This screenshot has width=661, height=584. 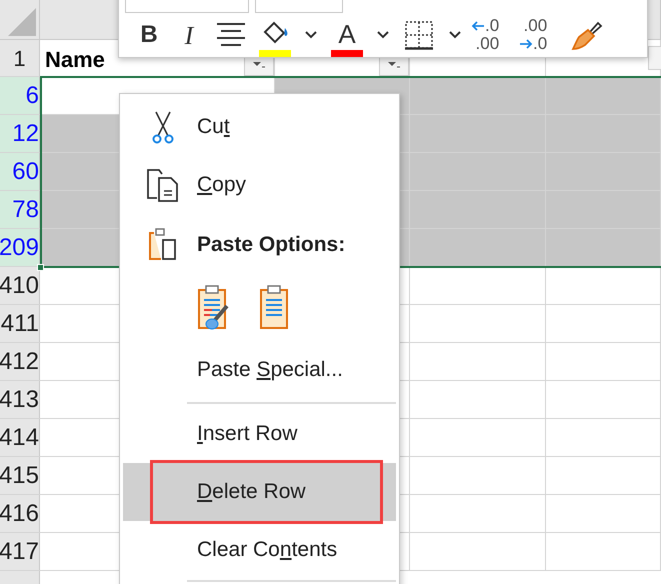 I want to click on left-arrow-icon, so click(x=478, y=26).